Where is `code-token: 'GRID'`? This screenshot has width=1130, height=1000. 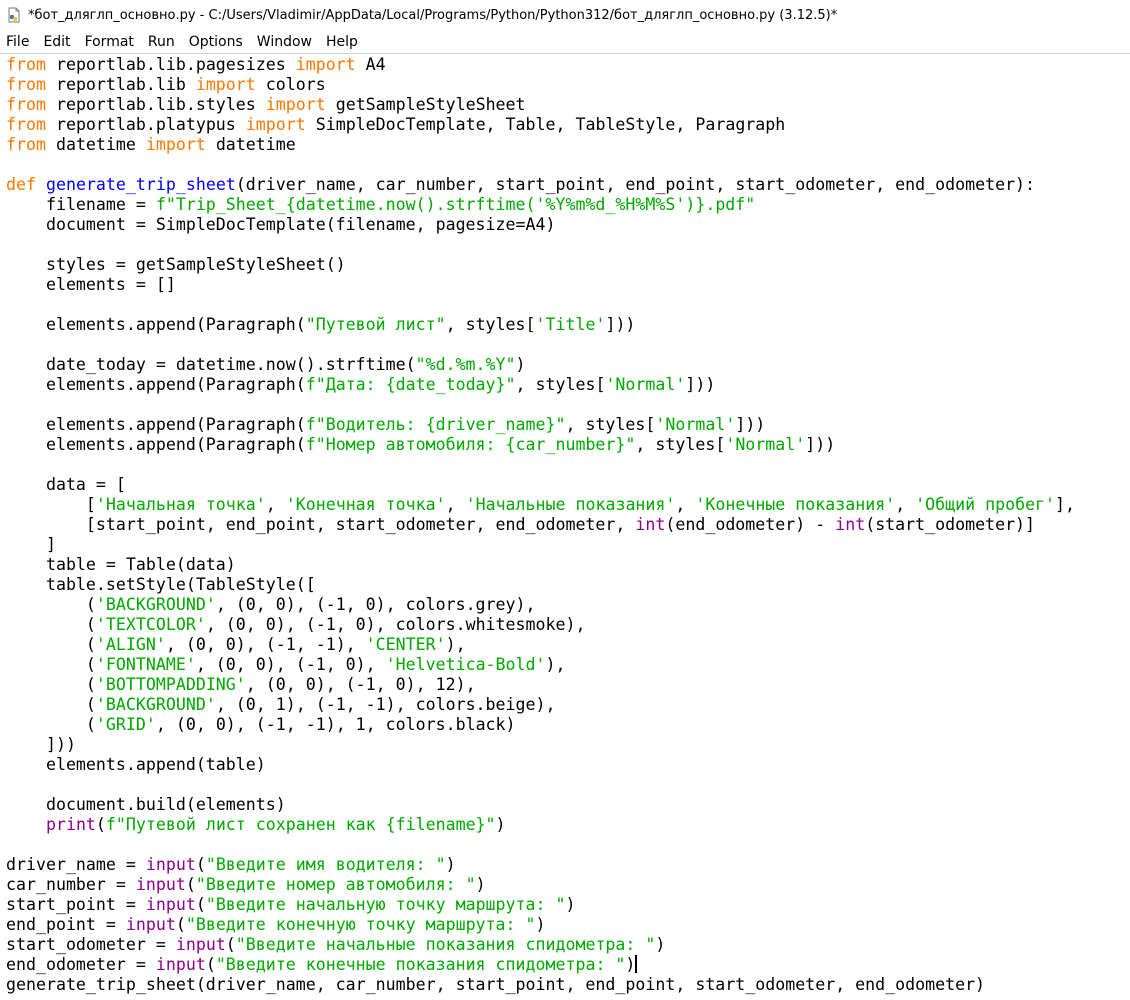 code-token: 'GRID' is located at coordinates (125, 724).